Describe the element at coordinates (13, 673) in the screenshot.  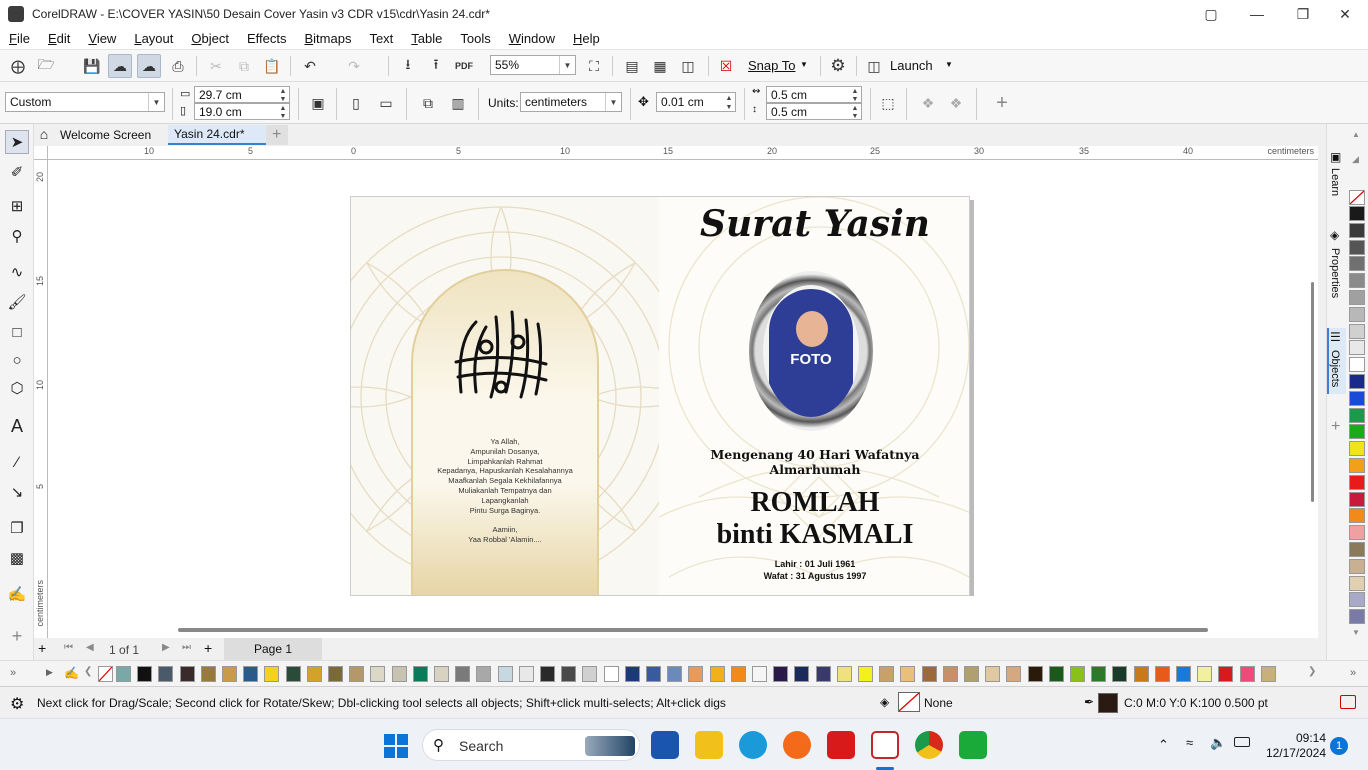
I see `palette-expand-icon: »` at that location.